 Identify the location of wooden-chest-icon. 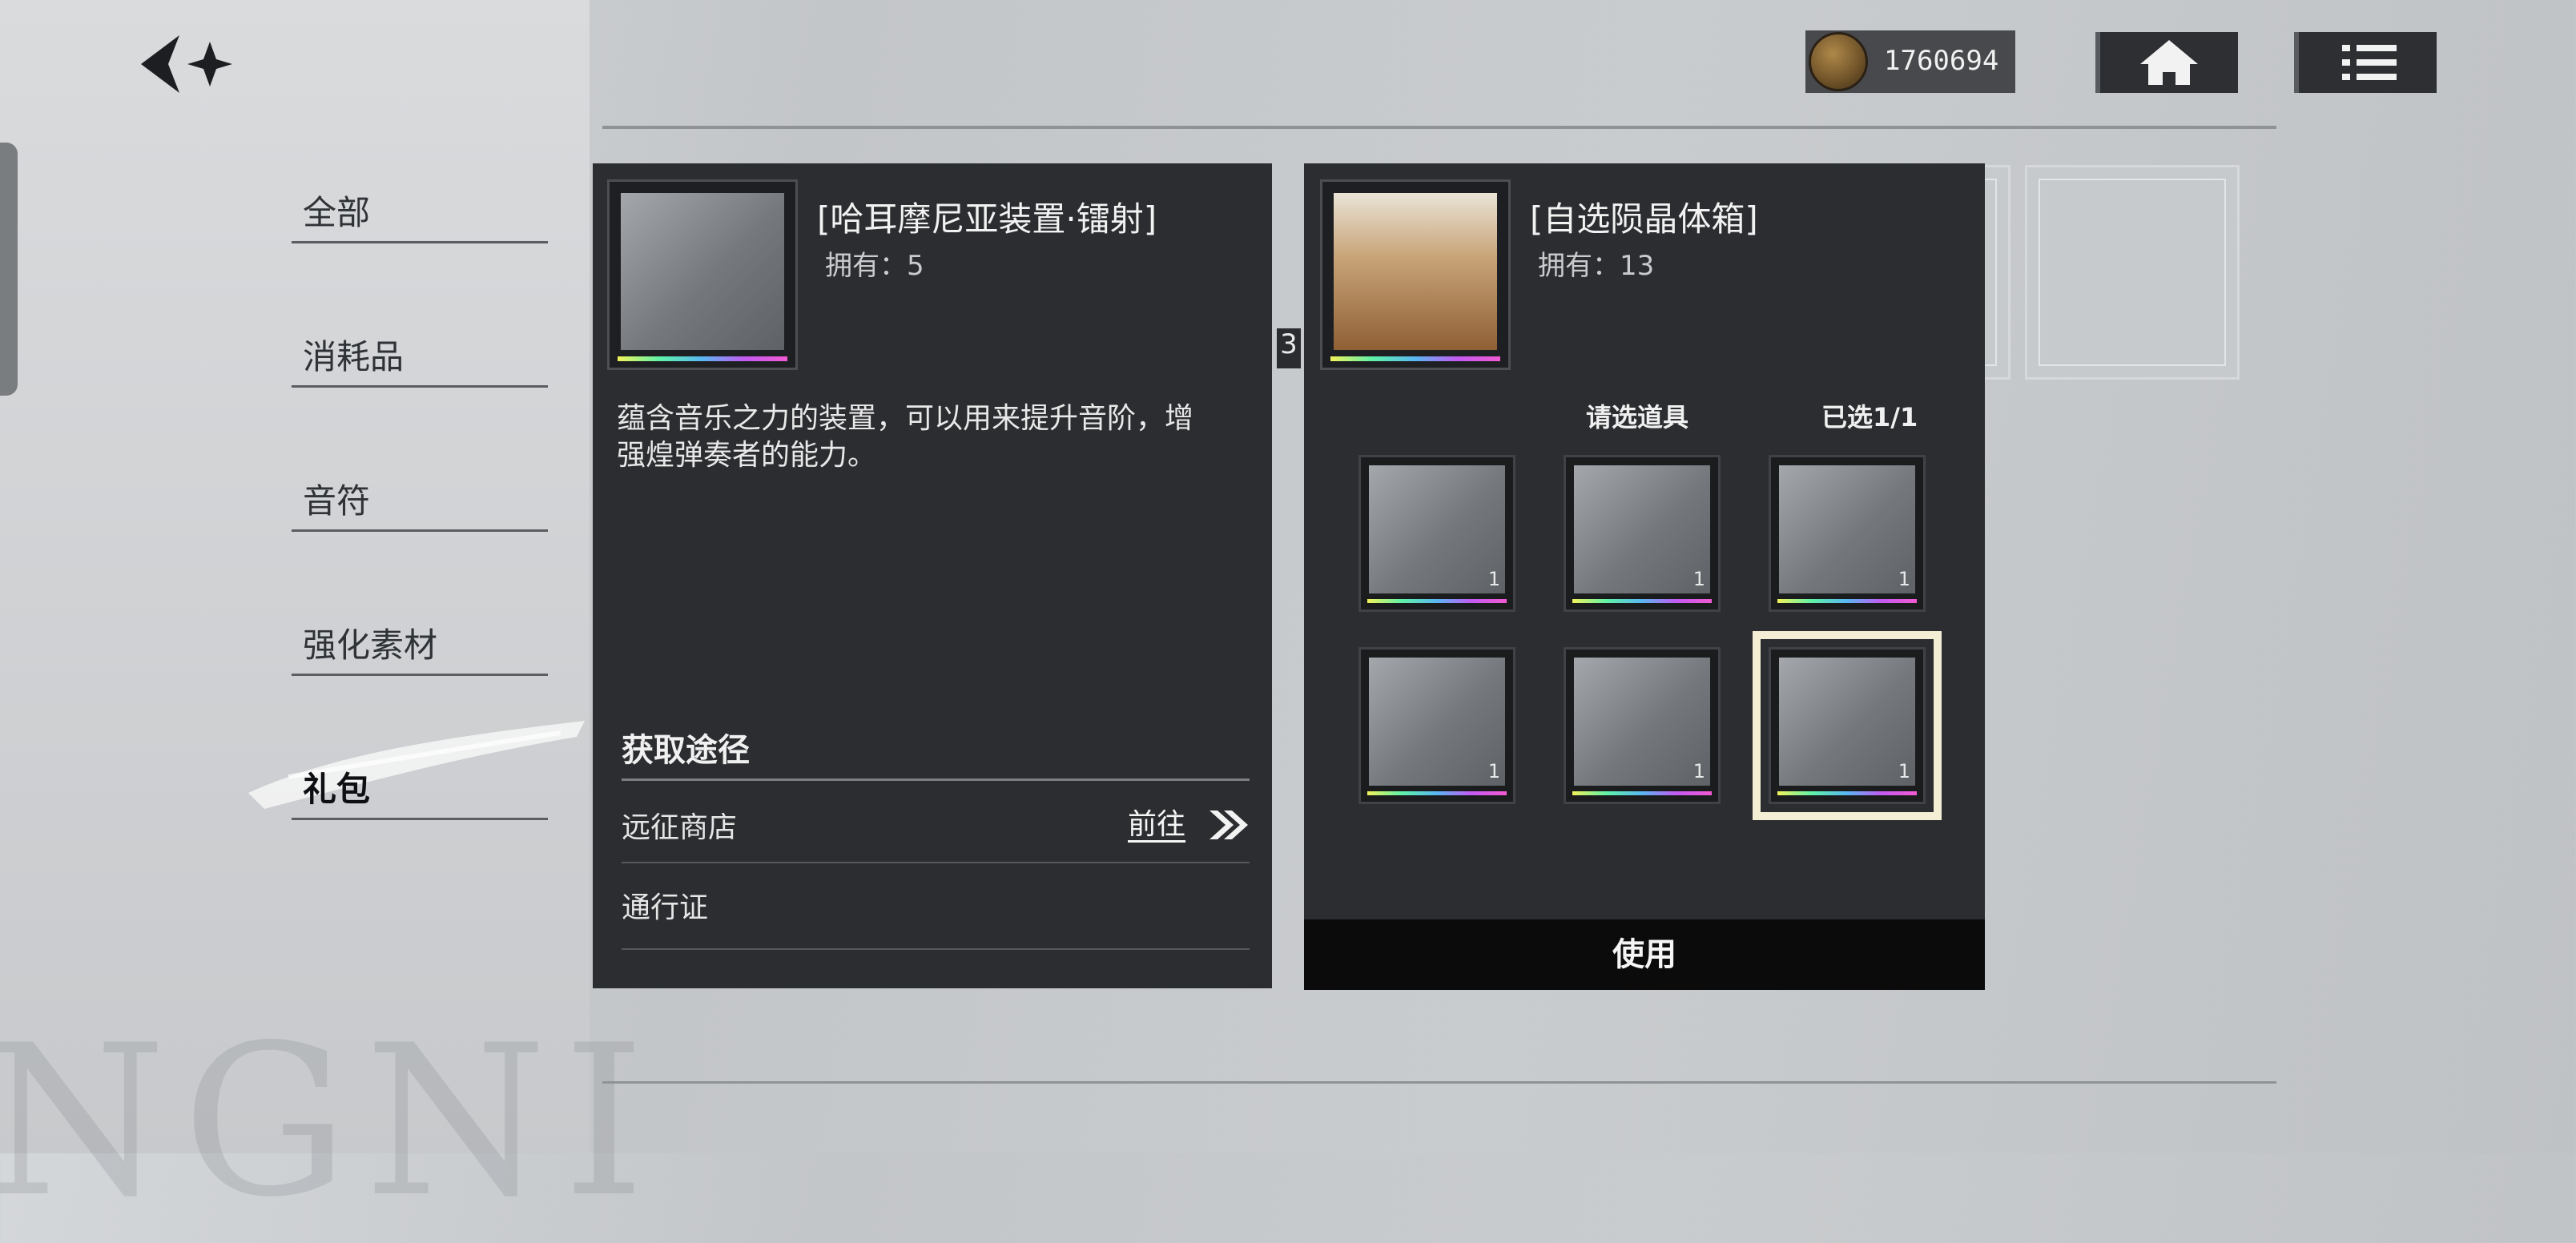
(1415, 271).